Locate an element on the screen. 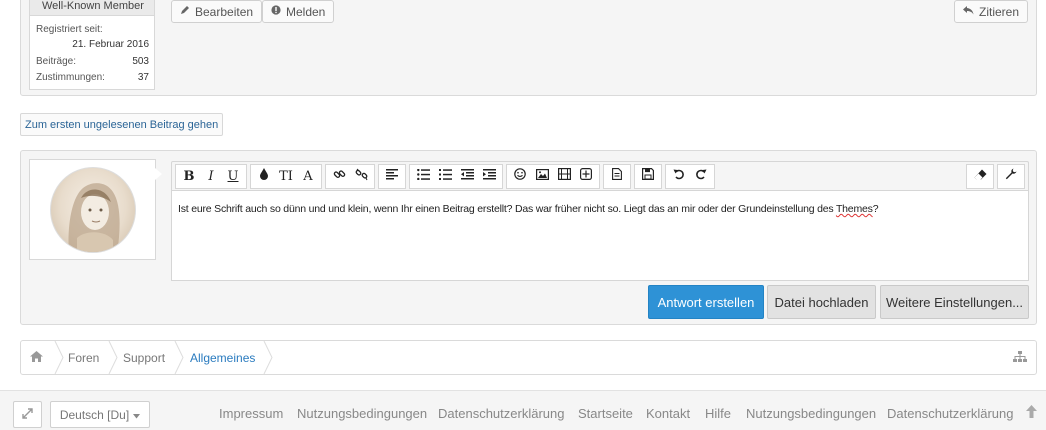  remove-format-button is located at coordinates (980, 176).